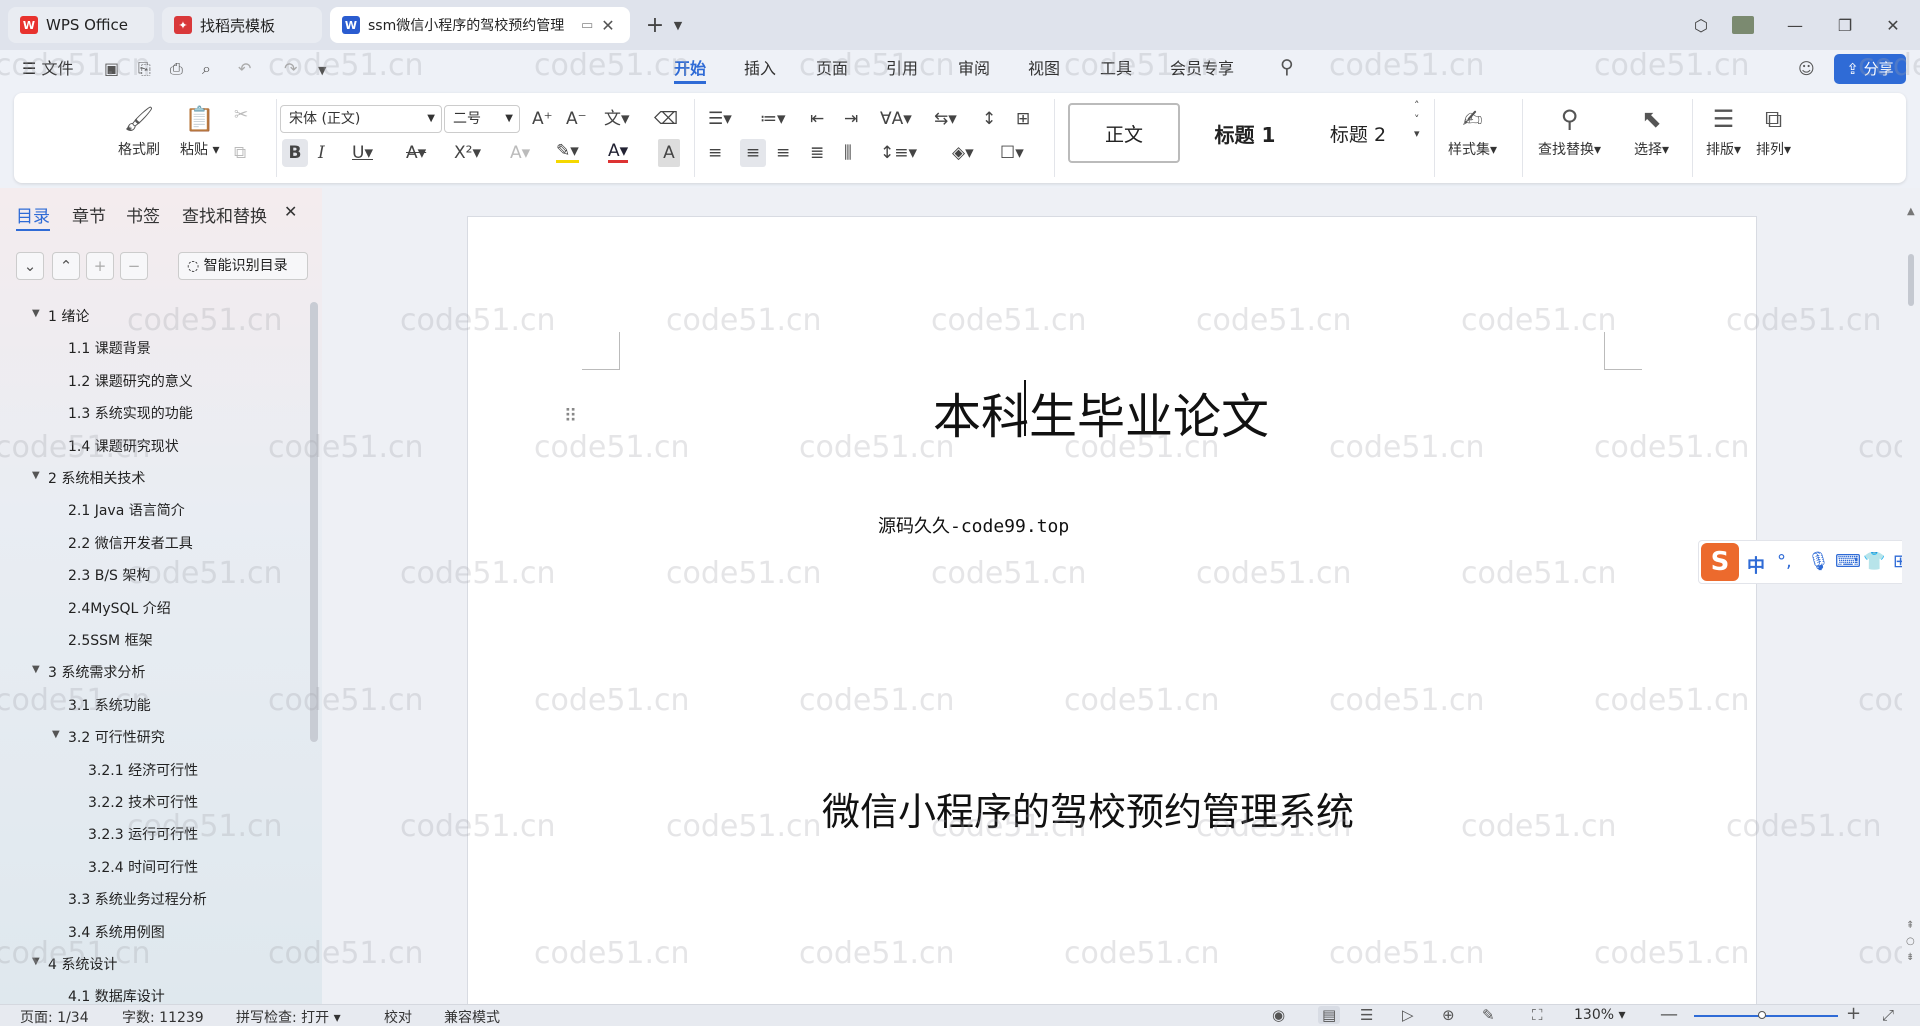 This screenshot has width=1920, height=1026. Describe the element at coordinates (832, 71) in the screenshot. I see `menu-page: 页面` at that location.